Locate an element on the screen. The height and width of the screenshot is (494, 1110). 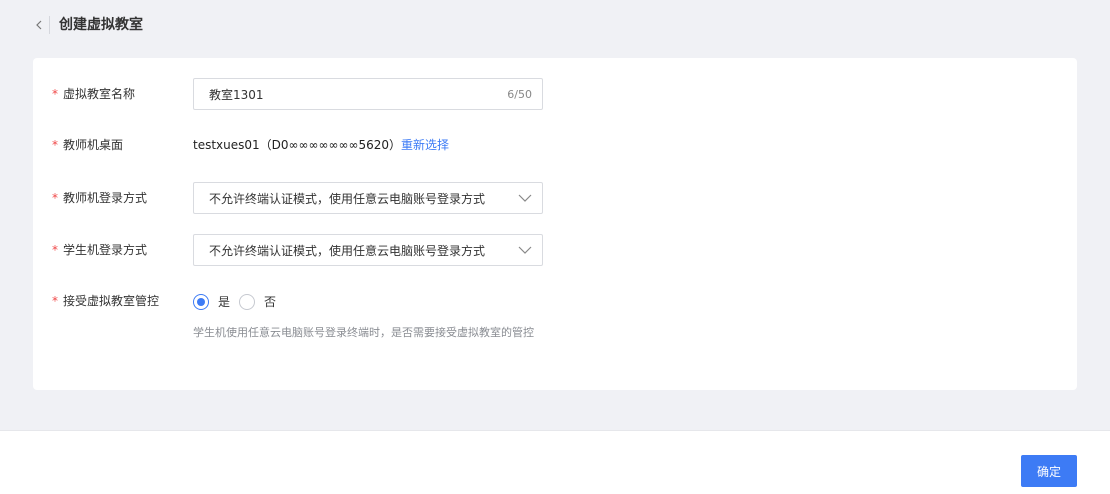
accept-control-radio-group: 是 否 is located at coordinates (234, 301).